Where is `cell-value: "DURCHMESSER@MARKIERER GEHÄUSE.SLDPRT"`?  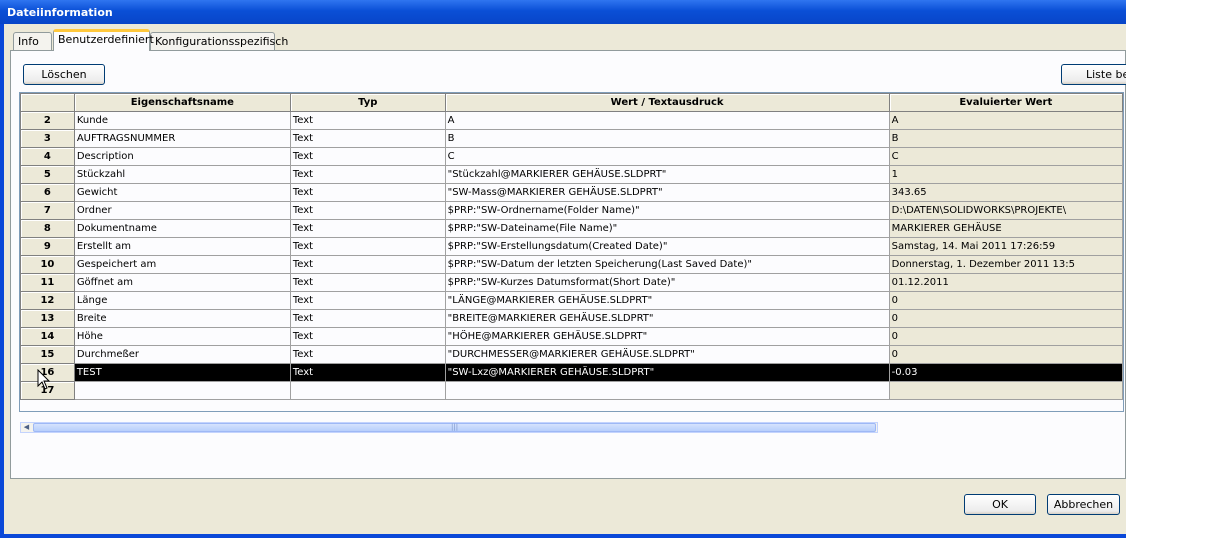 cell-value: "DURCHMESSER@MARKIERER GEHÄUSE.SLDPRT" is located at coordinates (667, 354).